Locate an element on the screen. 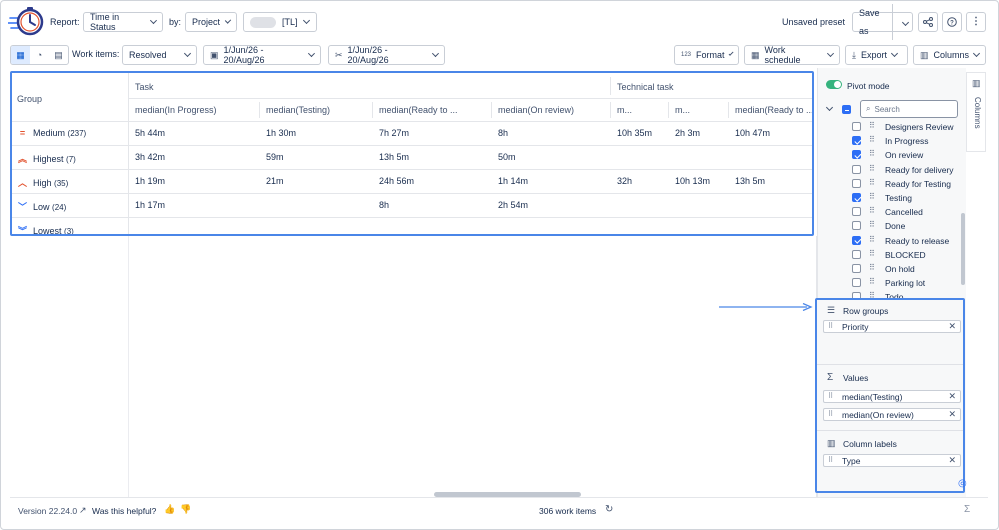 The image size is (999, 530). work-items-dropdown: Resolved is located at coordinates (159, 55).